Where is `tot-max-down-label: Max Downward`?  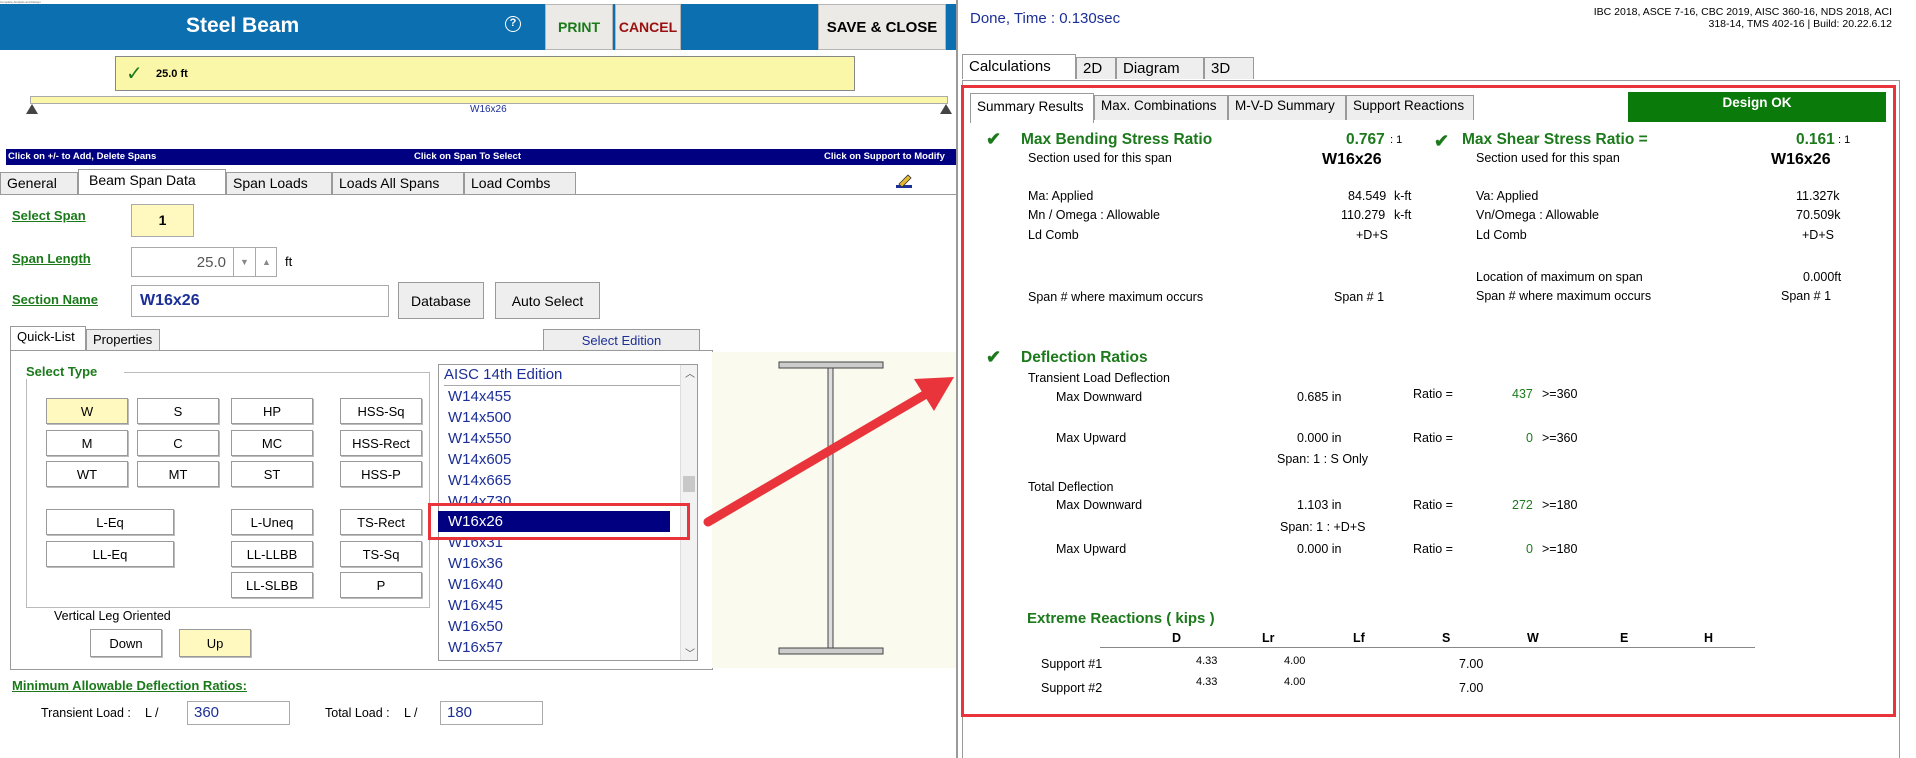
tot-max-down-label: Max Downward is located at coordinates (1099, 505).